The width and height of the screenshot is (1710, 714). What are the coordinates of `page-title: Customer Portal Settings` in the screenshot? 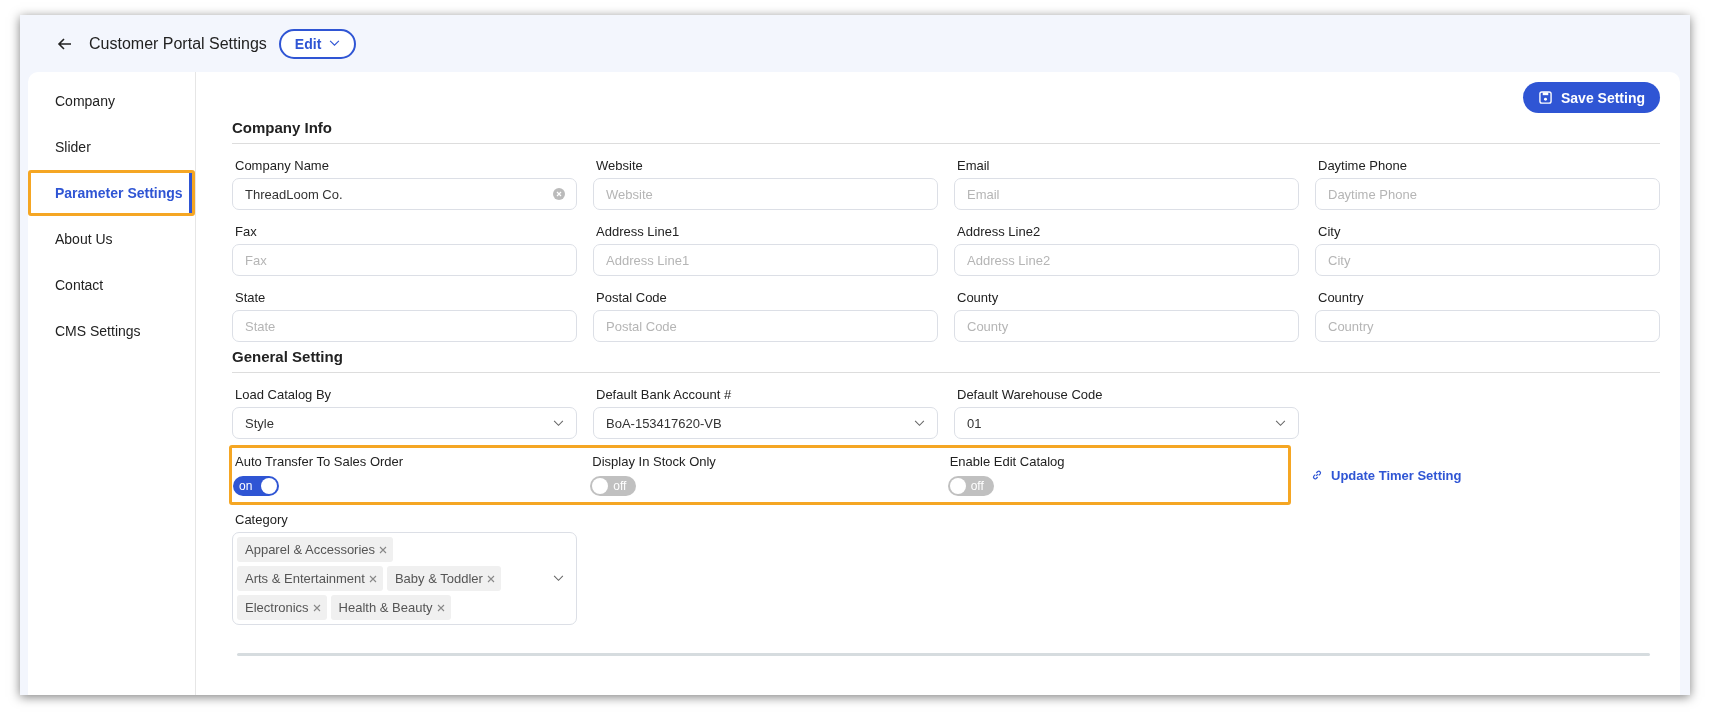 It's located at (178, 43).